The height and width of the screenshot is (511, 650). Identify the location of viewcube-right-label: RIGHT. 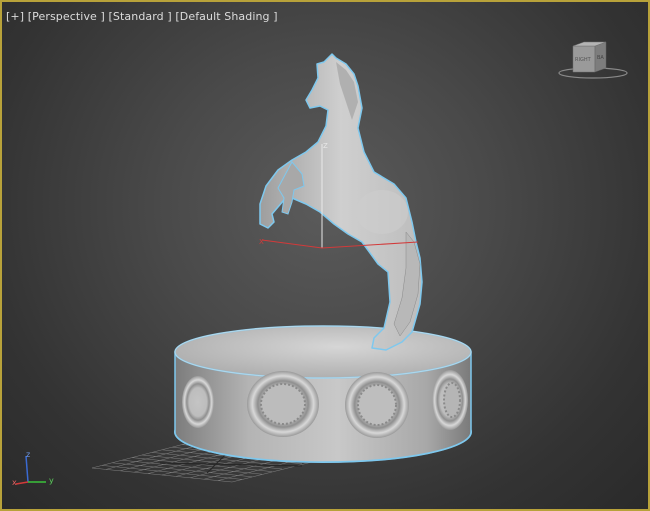
(583, 60).